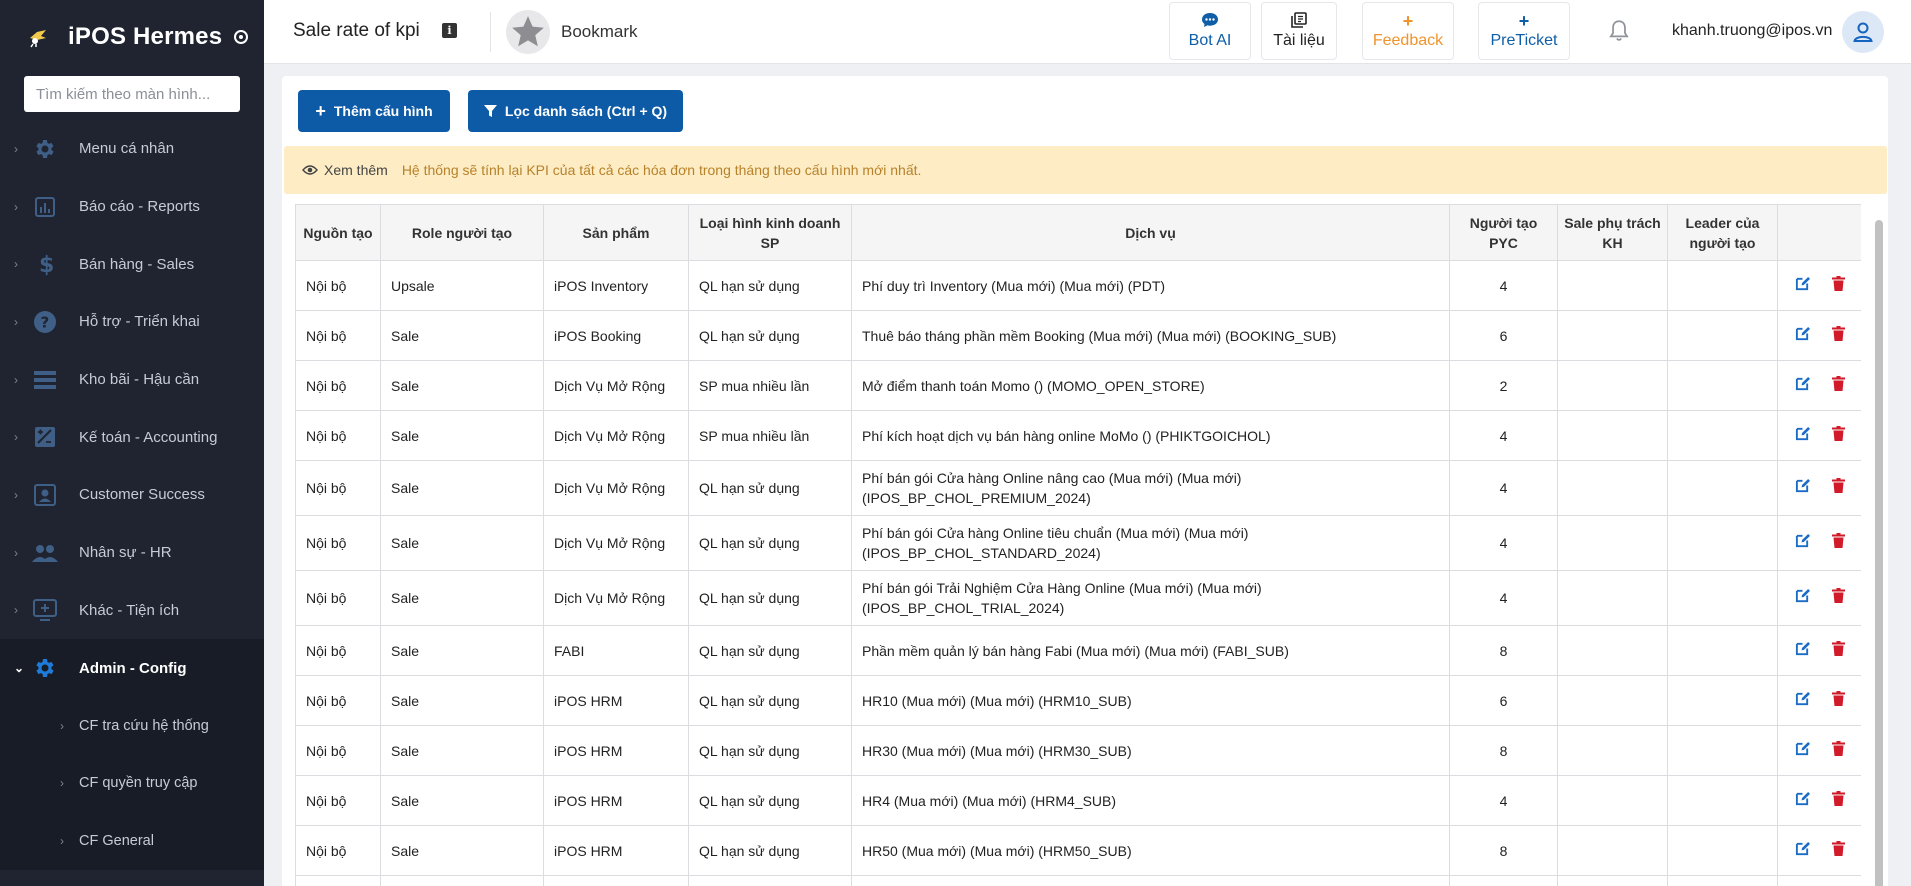  I want to click on see-more-link: Xem thêm, so click(345, 170).